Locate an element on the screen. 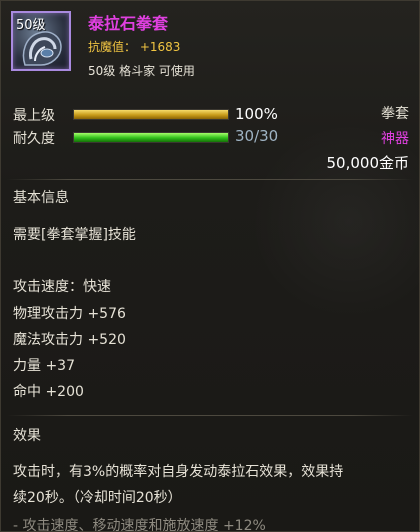  durability-bar-fill is located at coordinates (151, 137).